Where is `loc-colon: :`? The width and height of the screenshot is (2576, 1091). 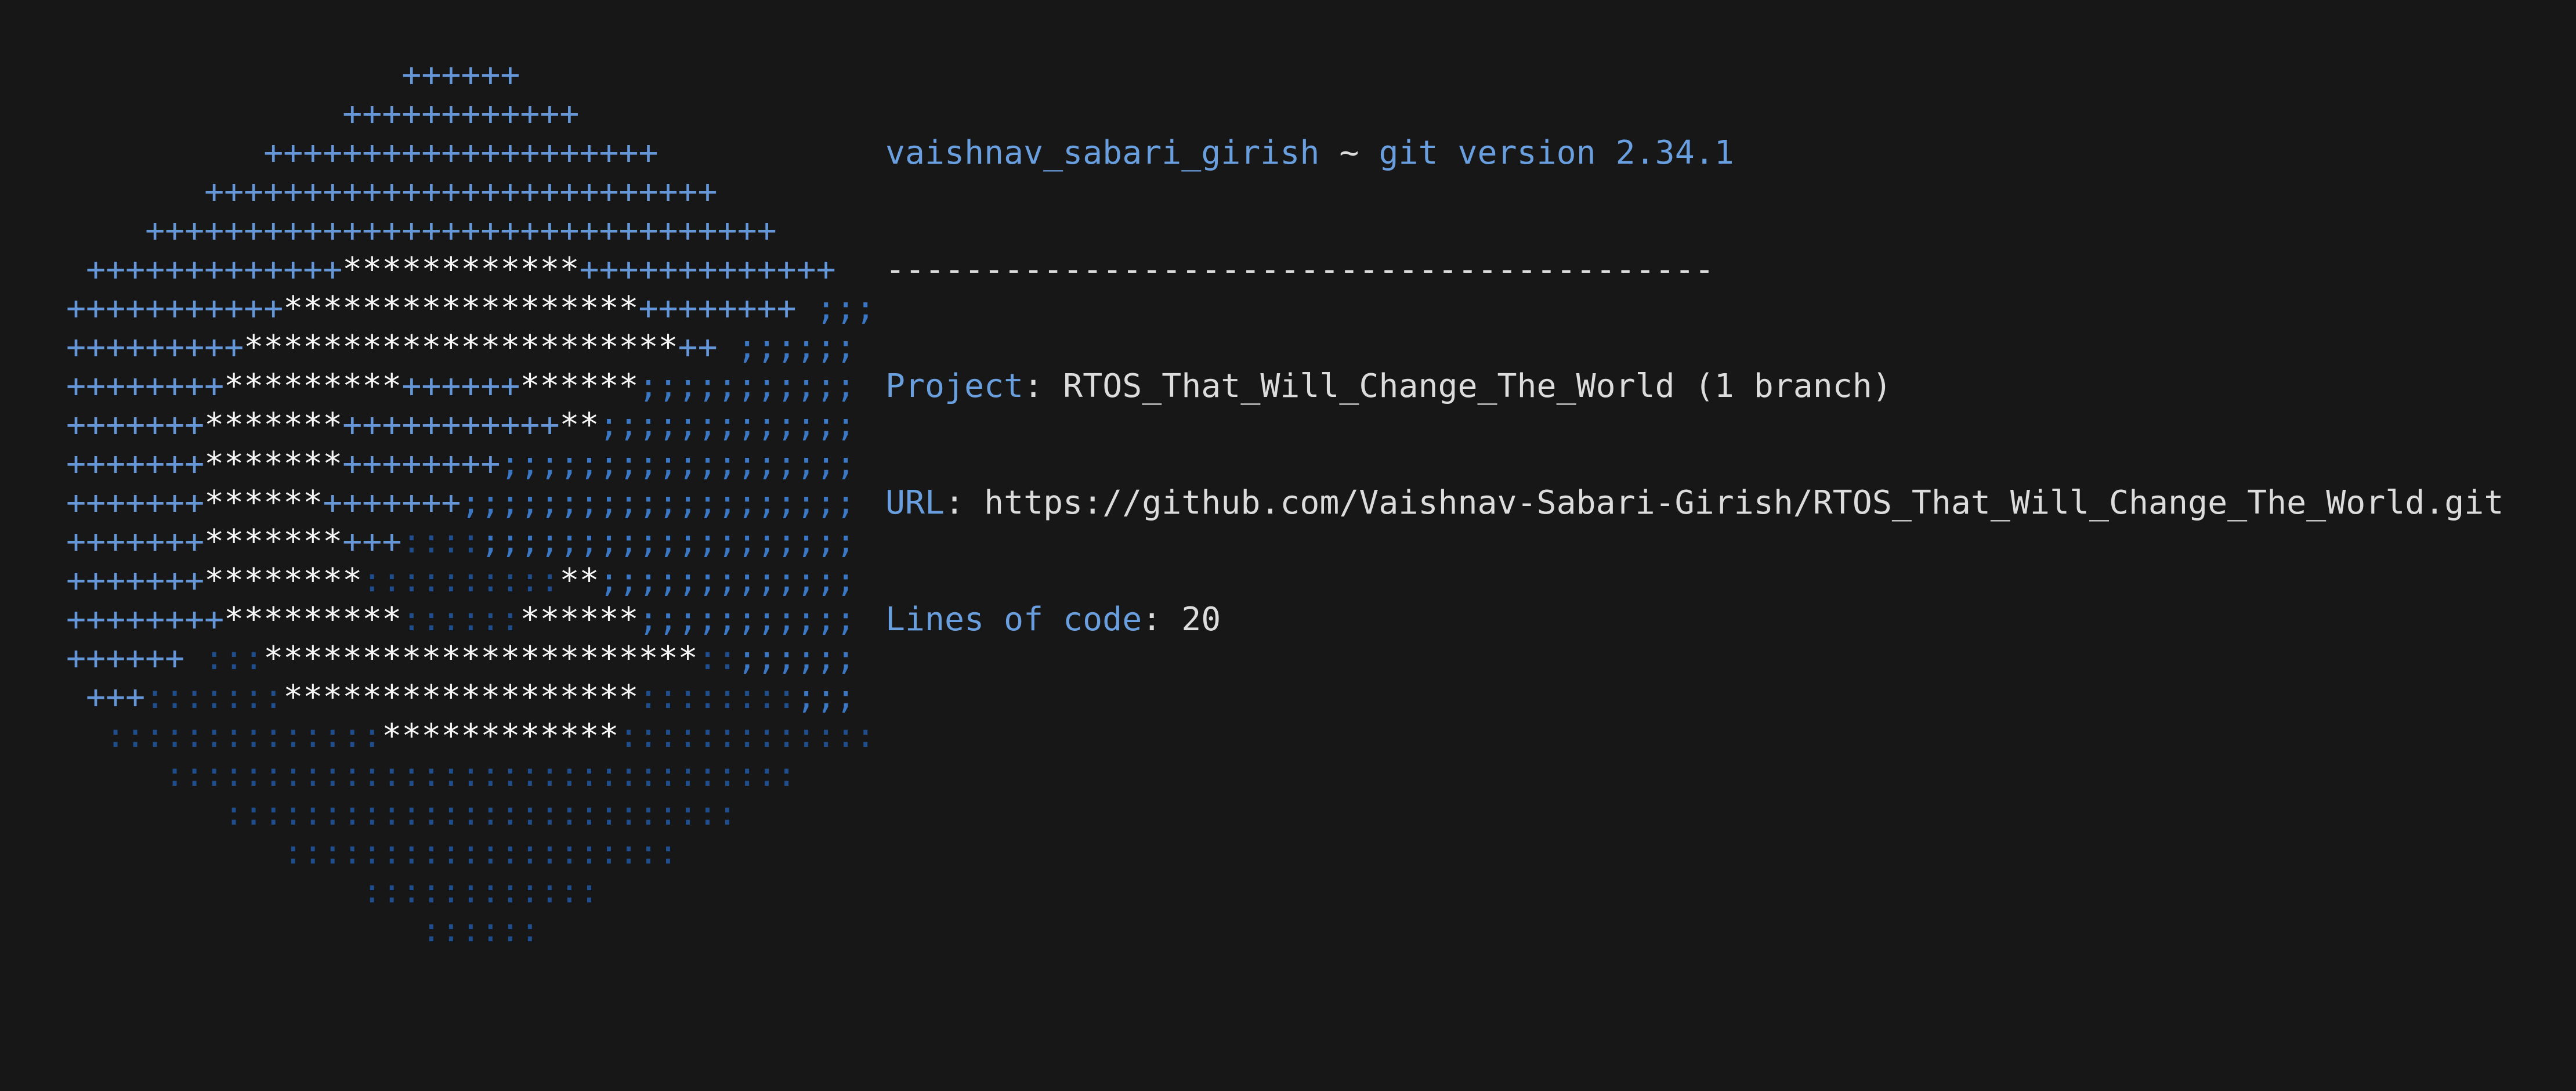
loc-colon: : is located at coordinates (1162, 619).